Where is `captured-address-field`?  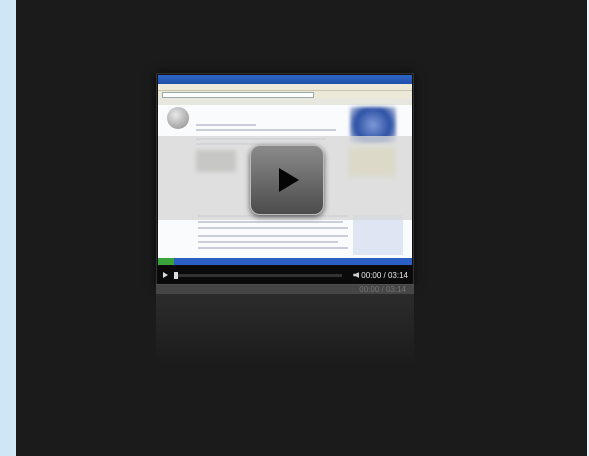 captured-address-field is located at coordinates (238, 94).